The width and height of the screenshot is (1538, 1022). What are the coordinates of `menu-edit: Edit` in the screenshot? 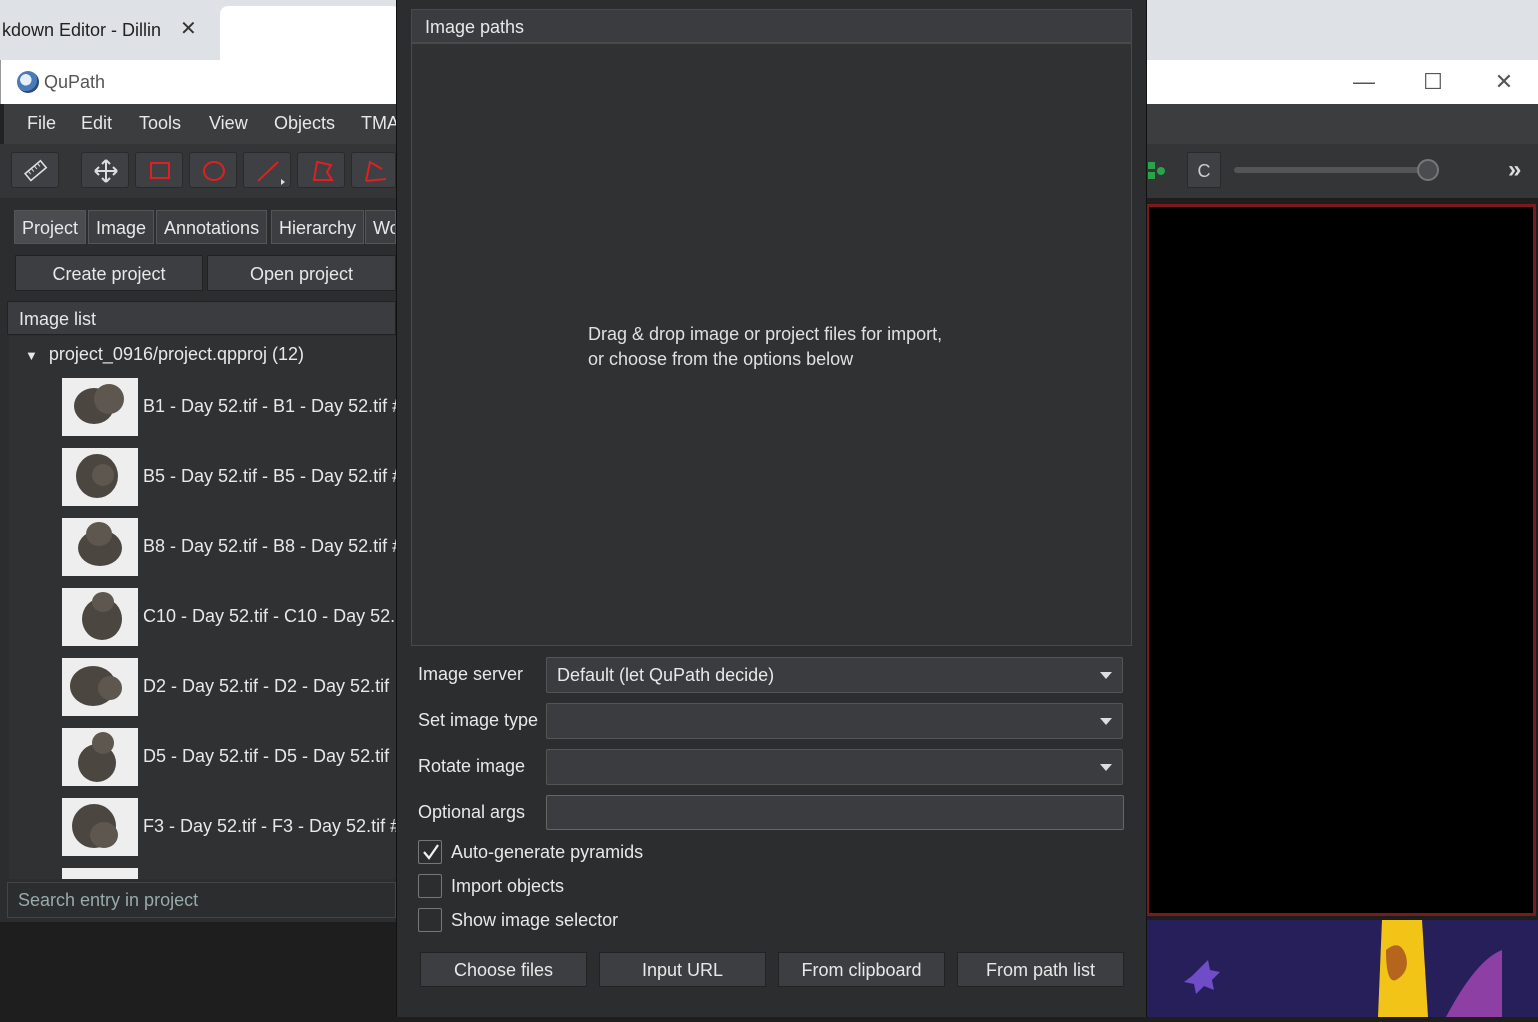 It's located at (96, 123).